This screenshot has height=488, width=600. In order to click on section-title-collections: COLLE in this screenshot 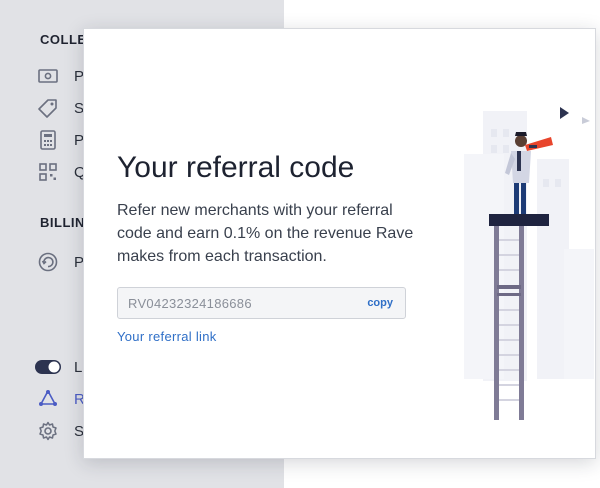, I will do `click(63, 39)`.